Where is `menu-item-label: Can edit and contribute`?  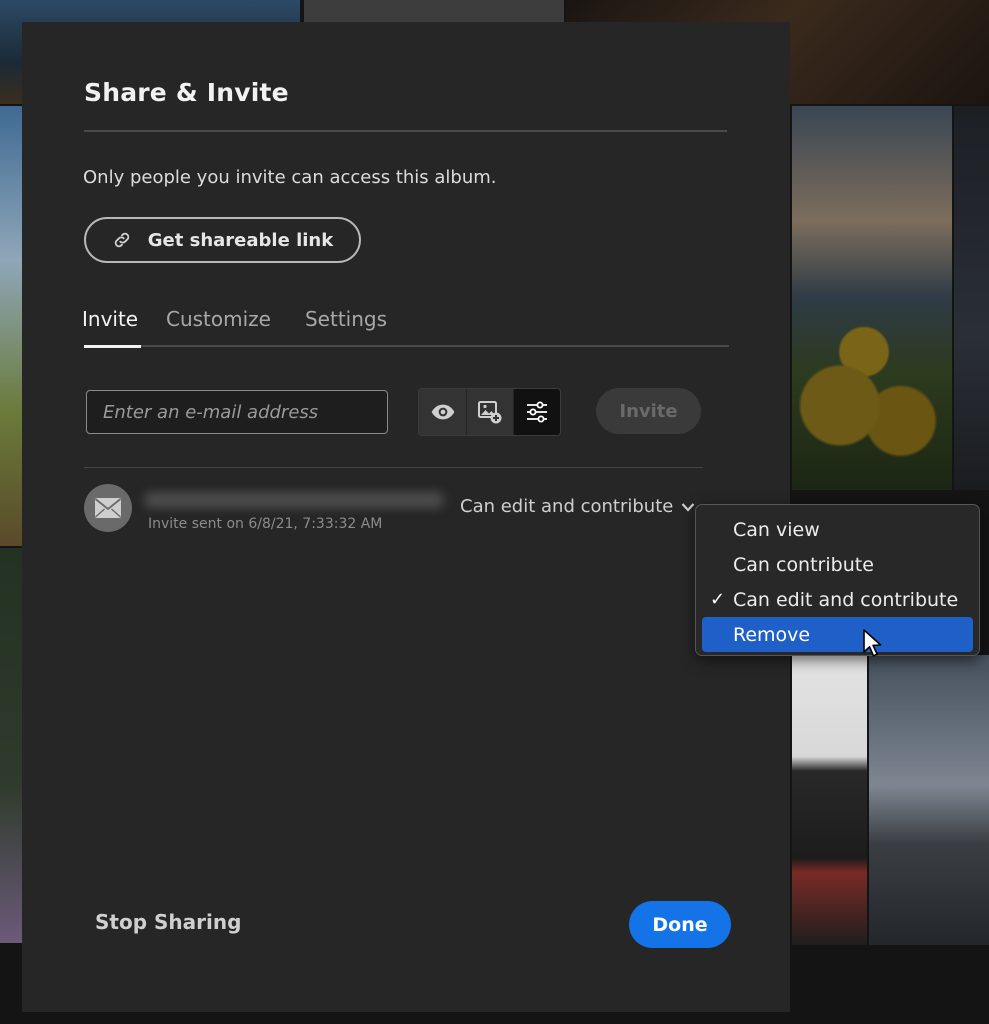 menu-item-label: Can edit and contribute is located at coordinates (846, 599).